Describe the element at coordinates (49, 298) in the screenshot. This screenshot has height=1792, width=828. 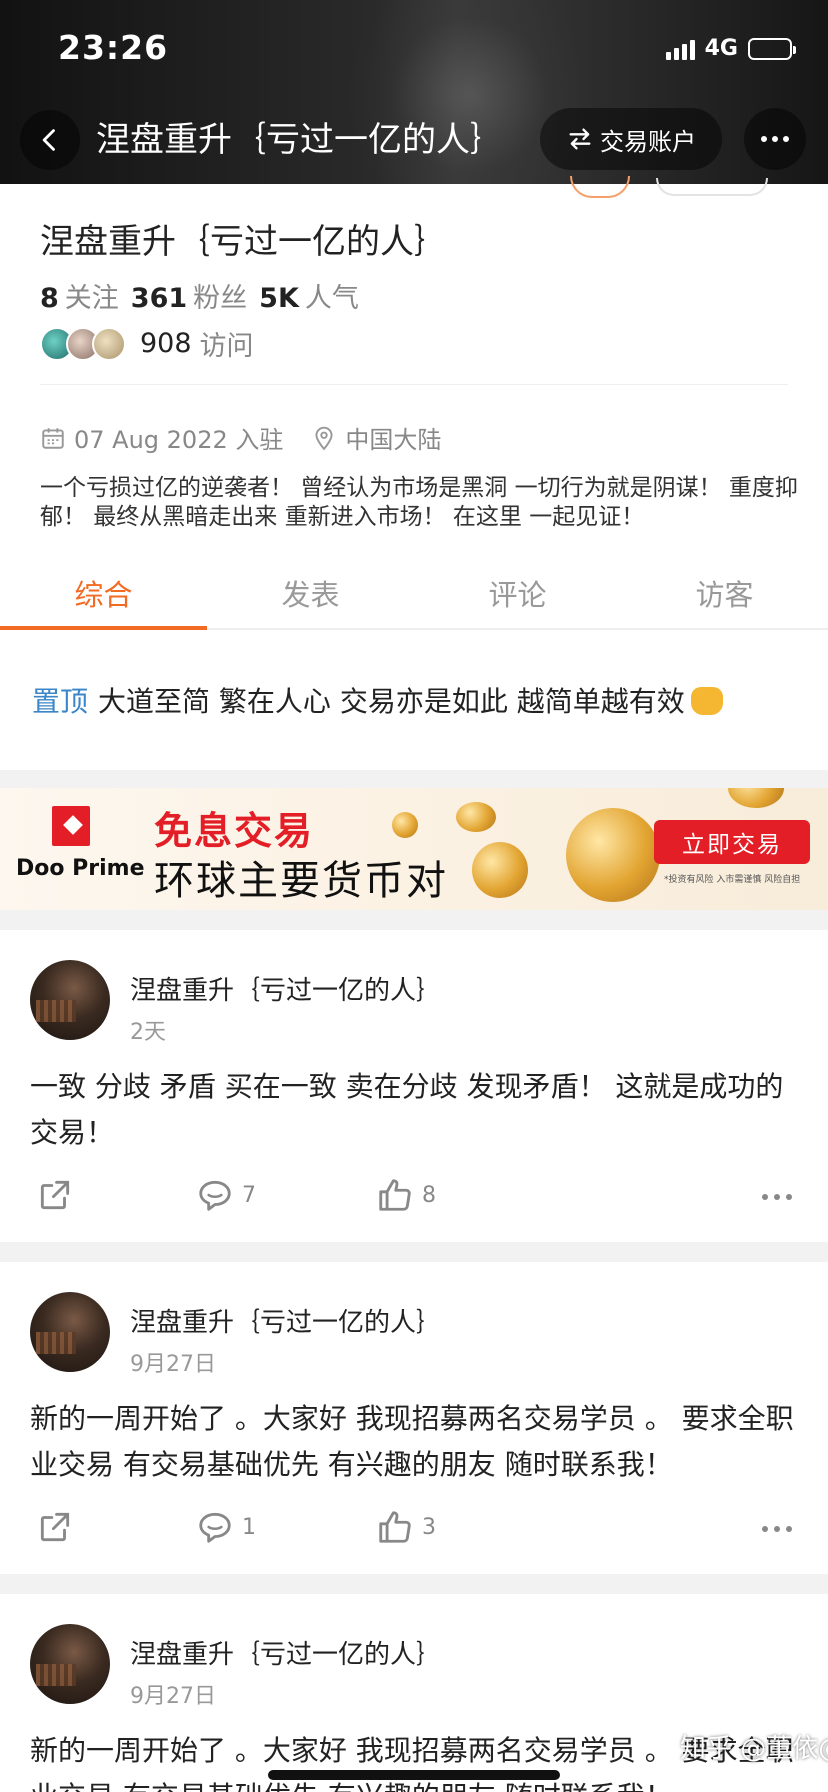
I see `following-count: 8` at that location.